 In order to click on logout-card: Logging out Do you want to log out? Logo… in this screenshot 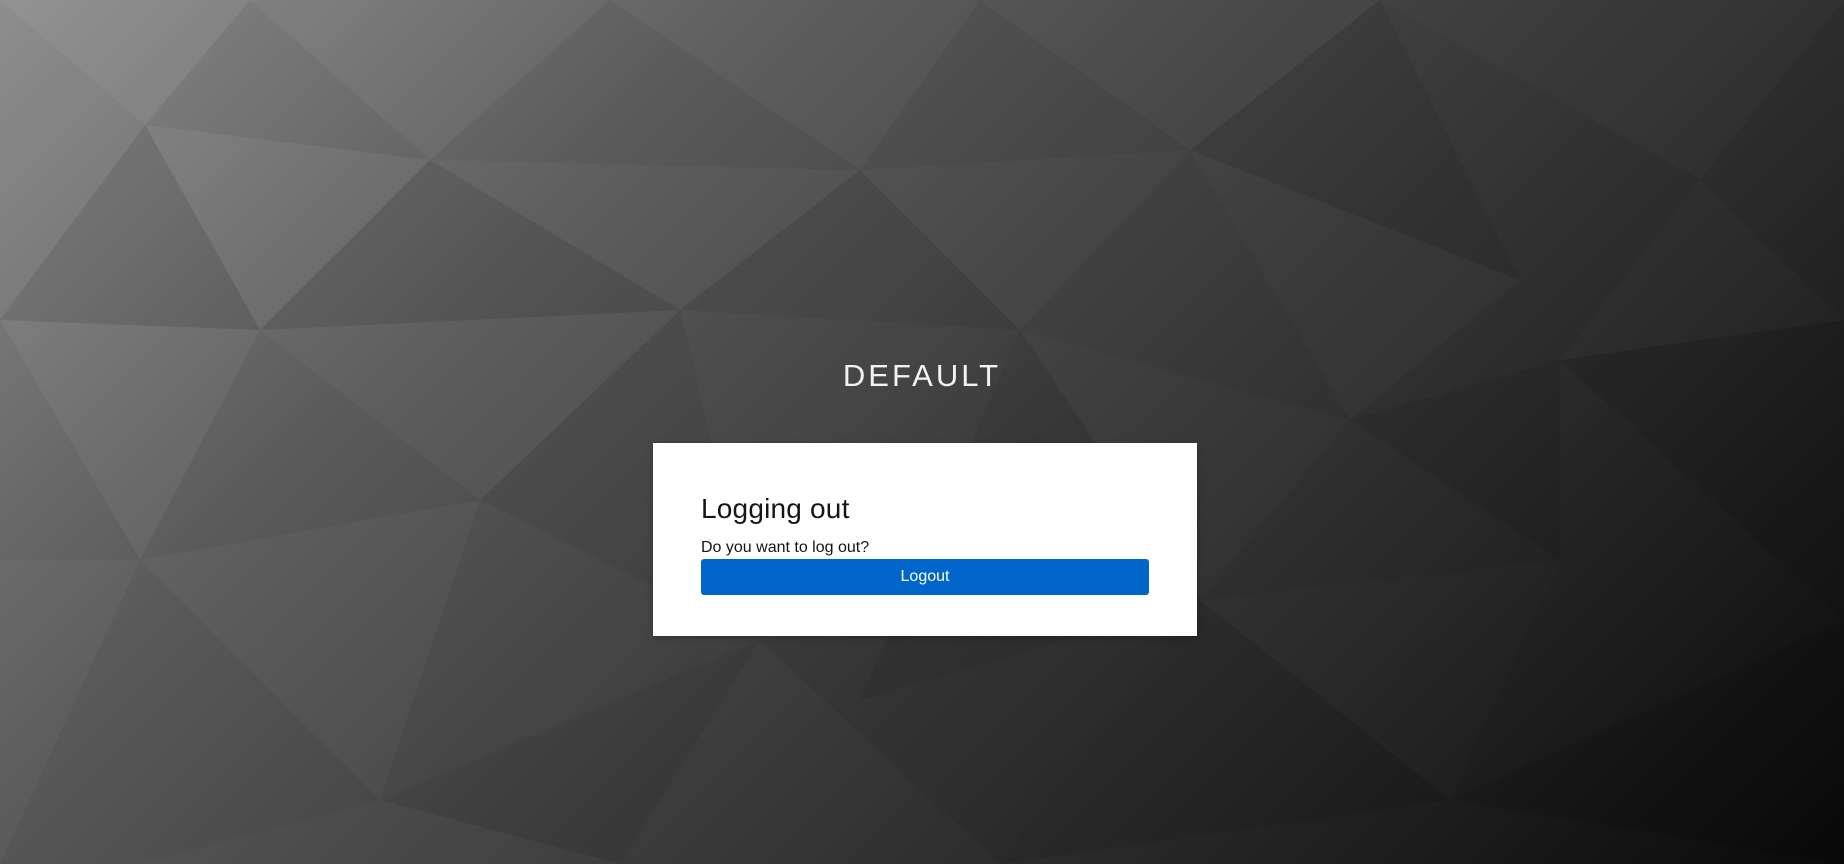, I will do `click(925, 539)`.